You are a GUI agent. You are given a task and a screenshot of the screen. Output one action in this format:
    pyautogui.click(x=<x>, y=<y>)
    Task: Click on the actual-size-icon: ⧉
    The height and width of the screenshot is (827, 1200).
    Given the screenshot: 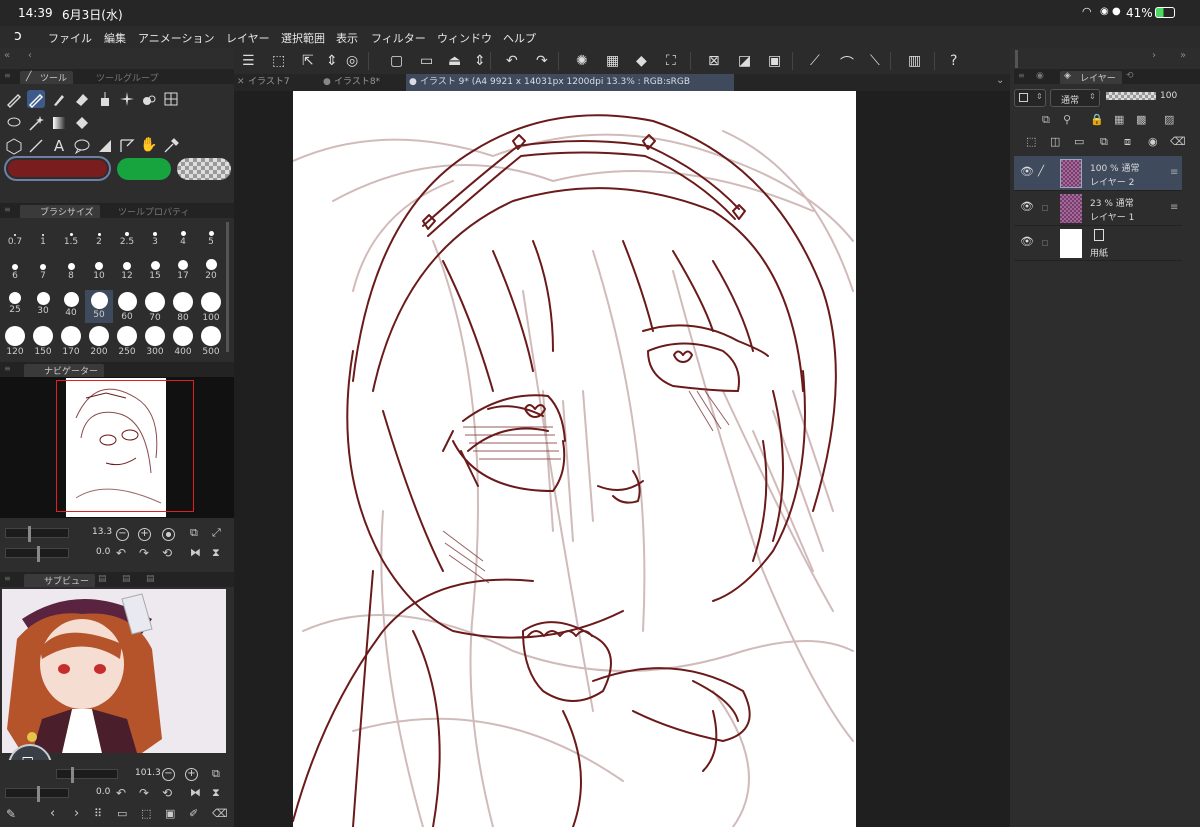 What is the action you would take?
    pyautogui.click(x=194, y=533)
    